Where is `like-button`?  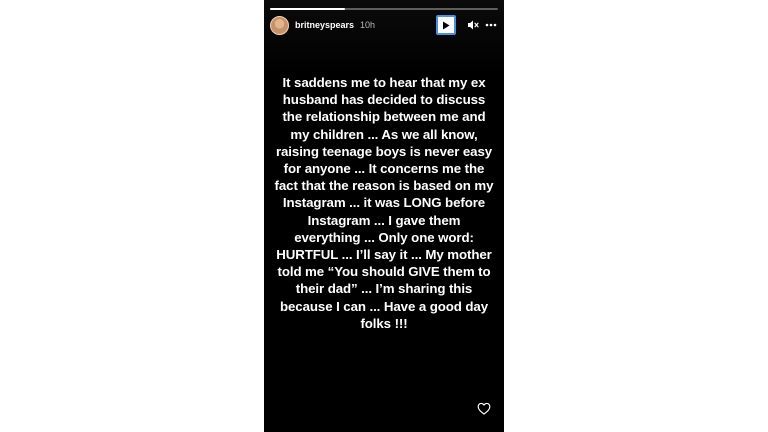 like-button is located at coordinates (484, 408).